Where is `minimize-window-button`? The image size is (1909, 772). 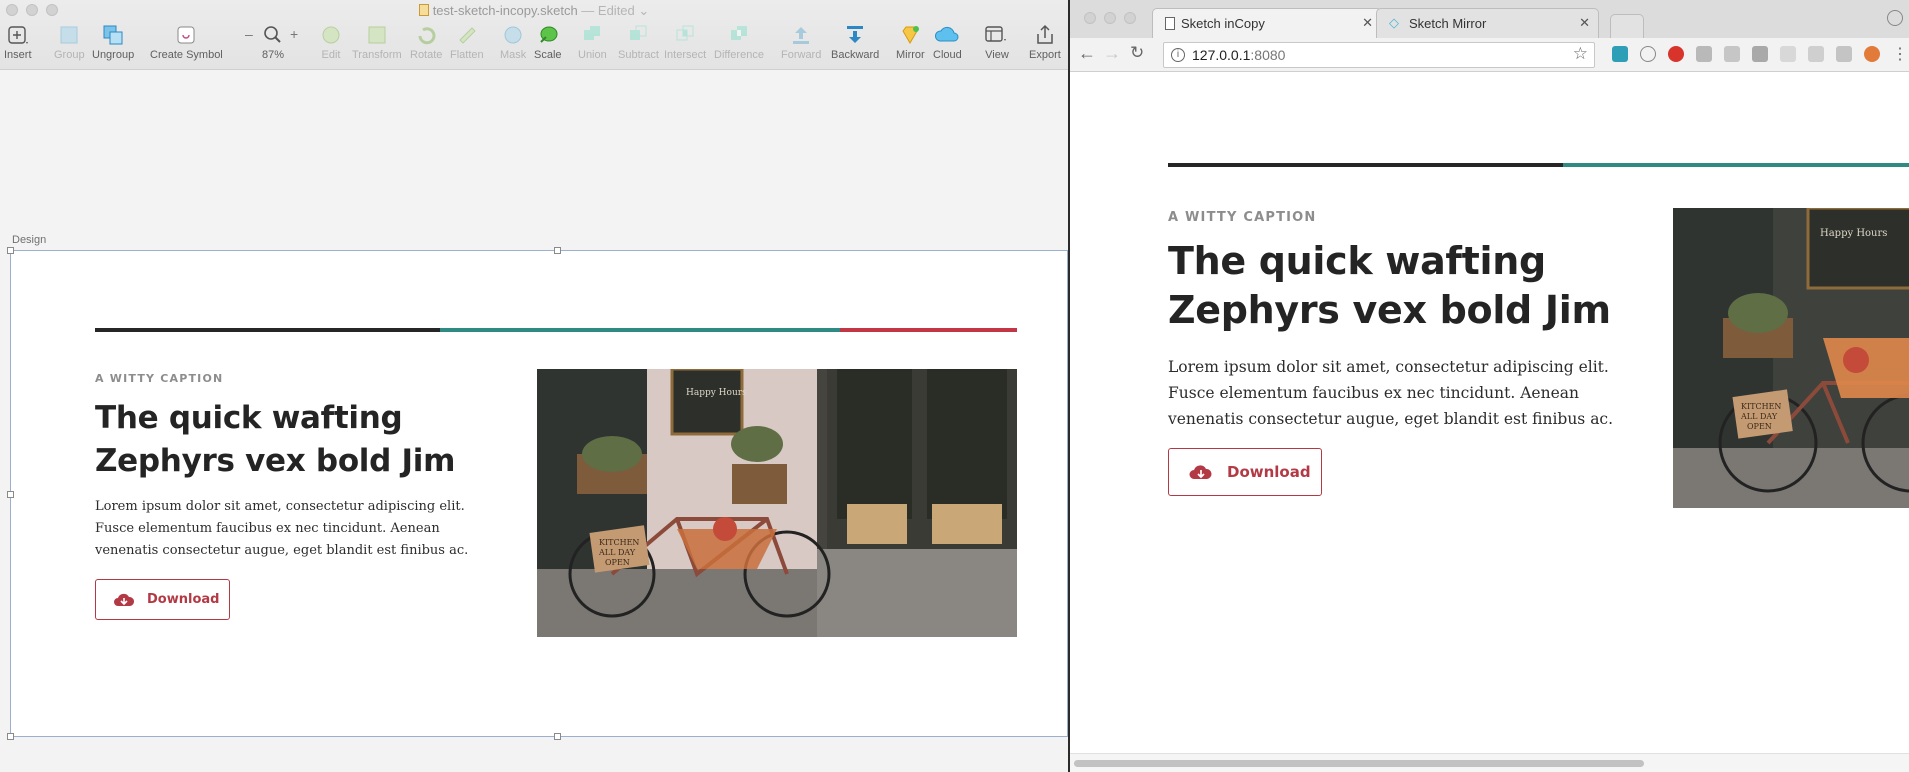
minimize-window-button is located at coordinates (1110, 18).